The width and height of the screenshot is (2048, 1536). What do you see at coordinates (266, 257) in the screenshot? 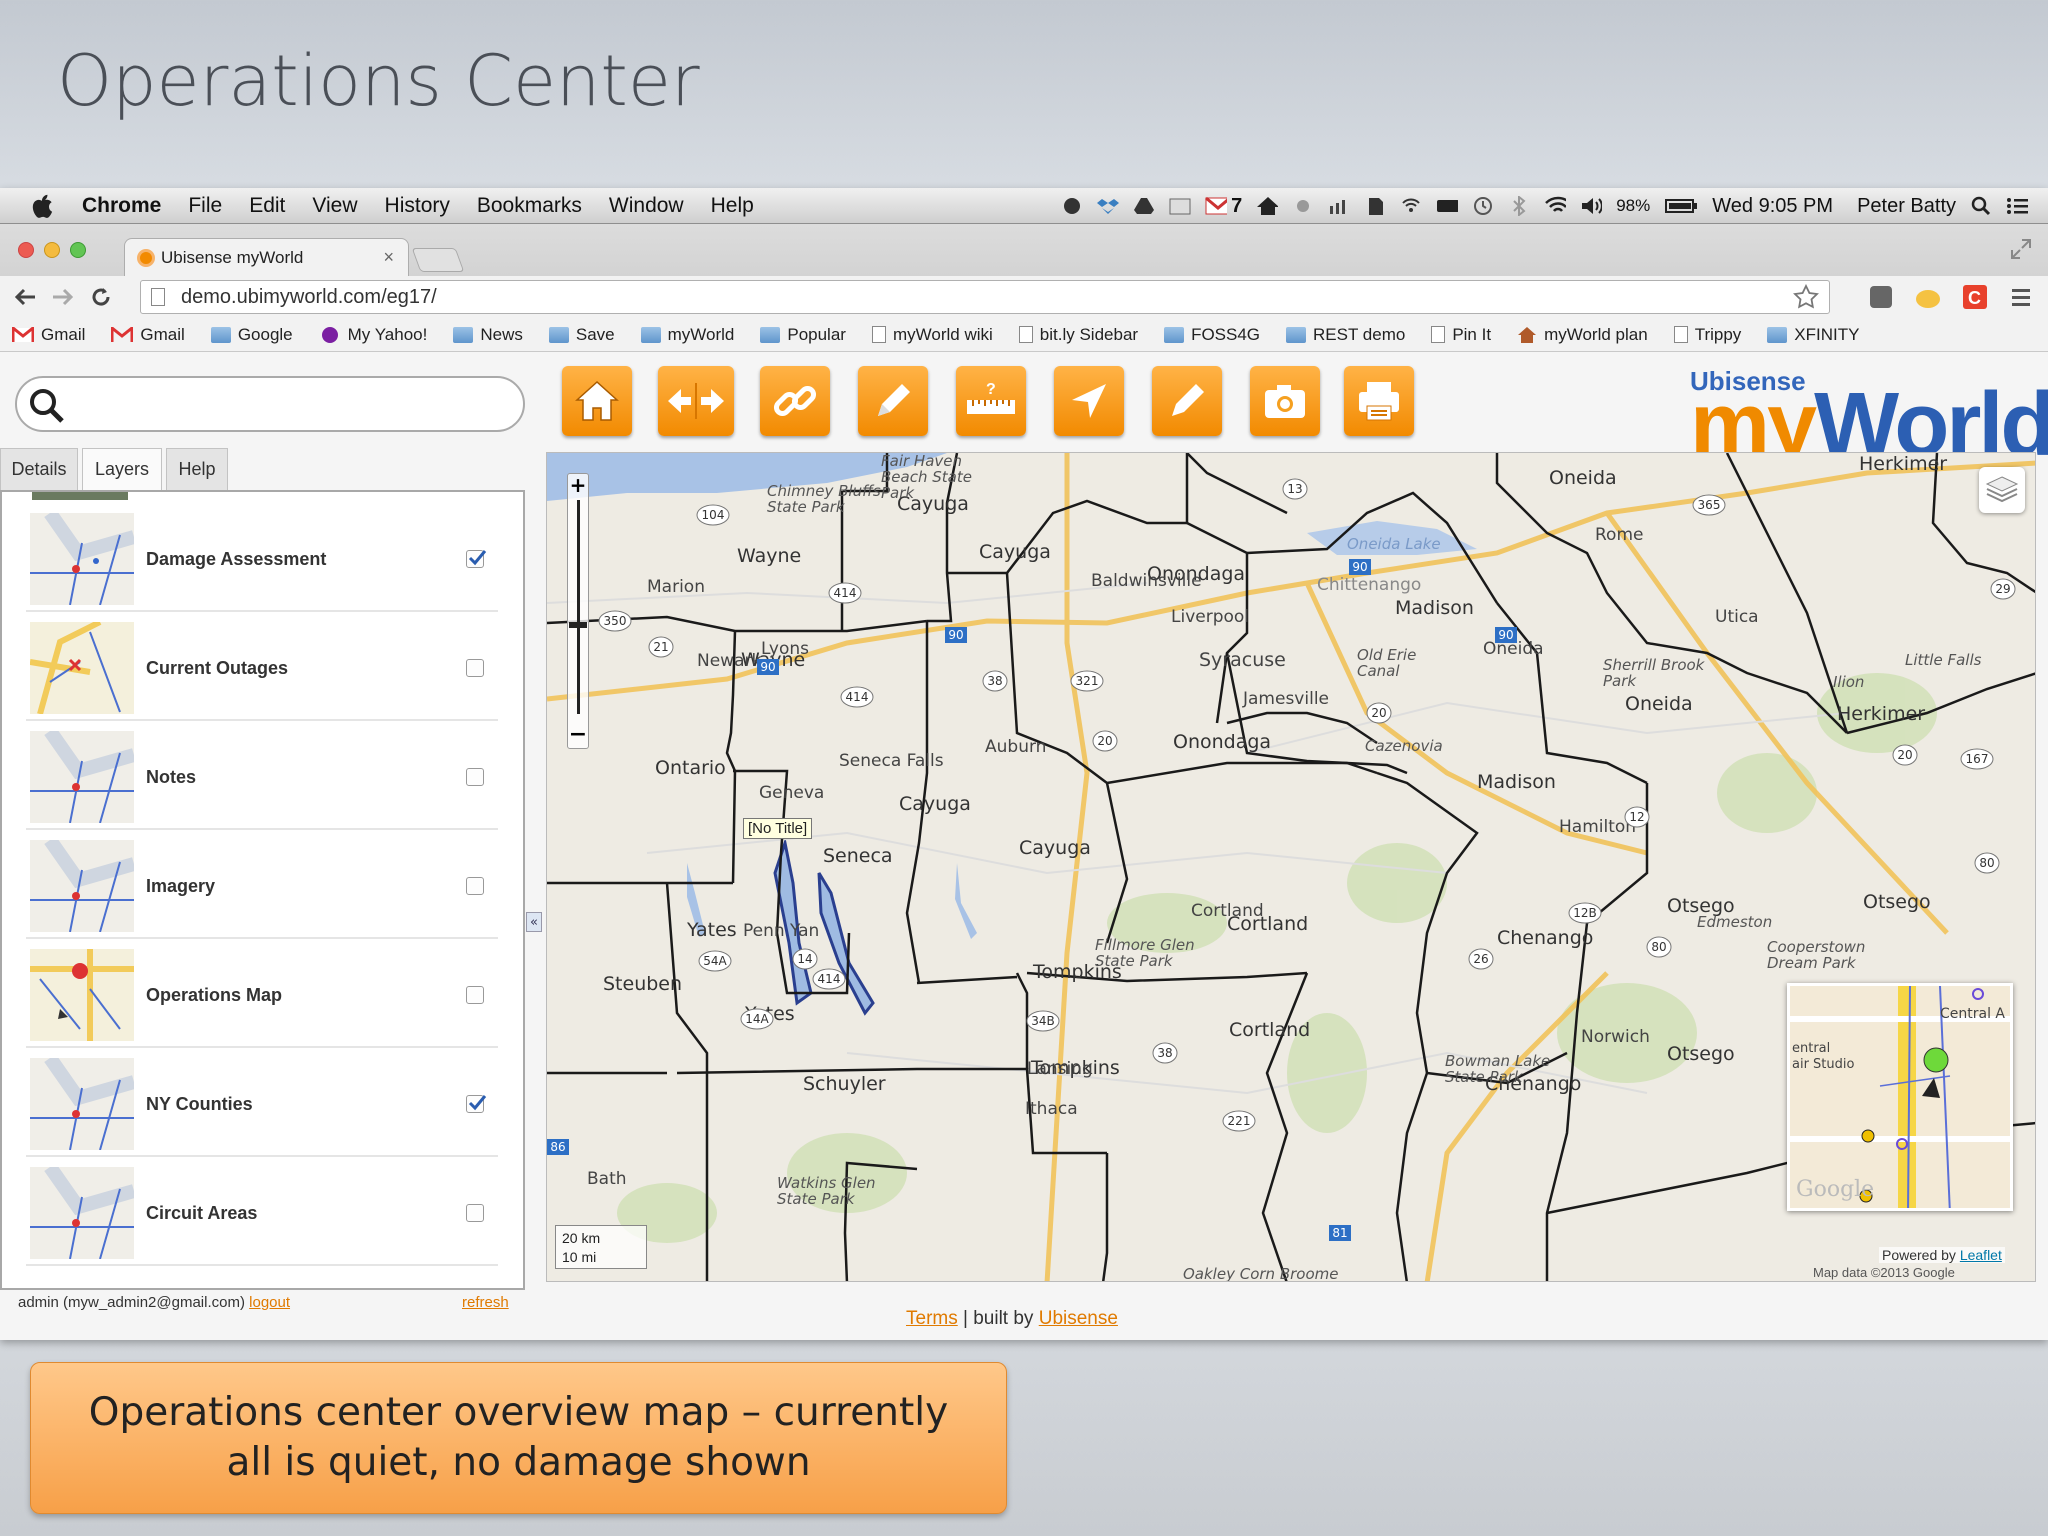
I see `browser-tab: Ubisense myWorld ×` at bounding box center [266, 257].